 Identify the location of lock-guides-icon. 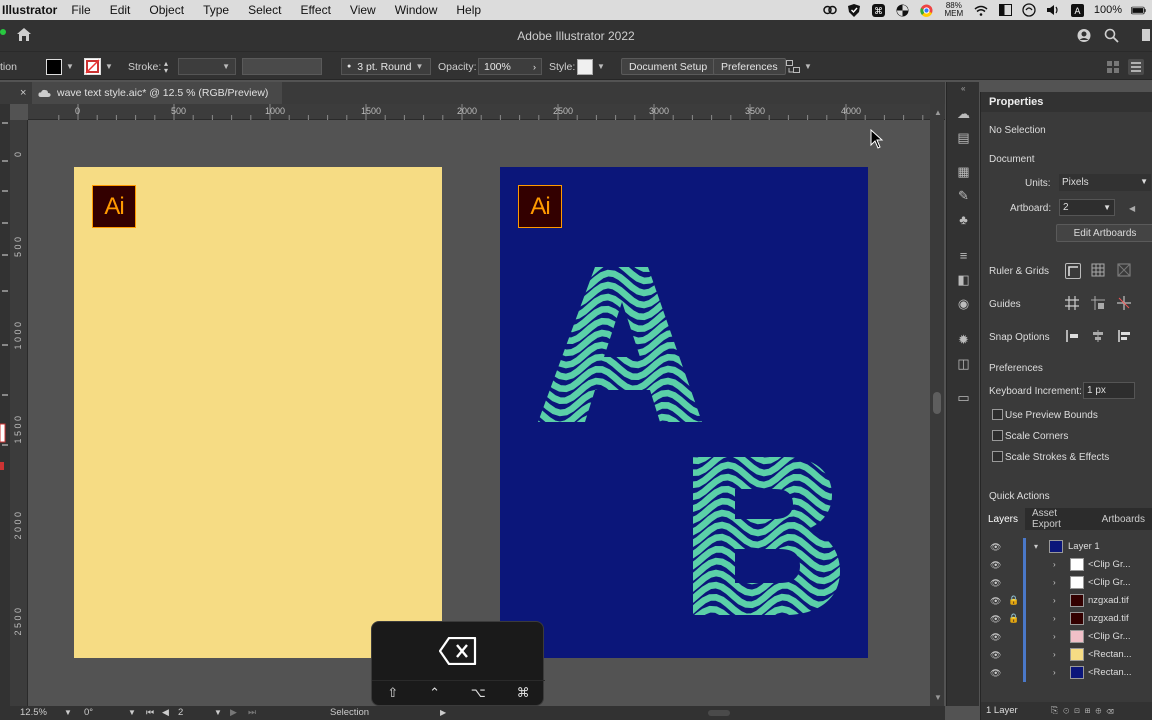
(1099, 304).